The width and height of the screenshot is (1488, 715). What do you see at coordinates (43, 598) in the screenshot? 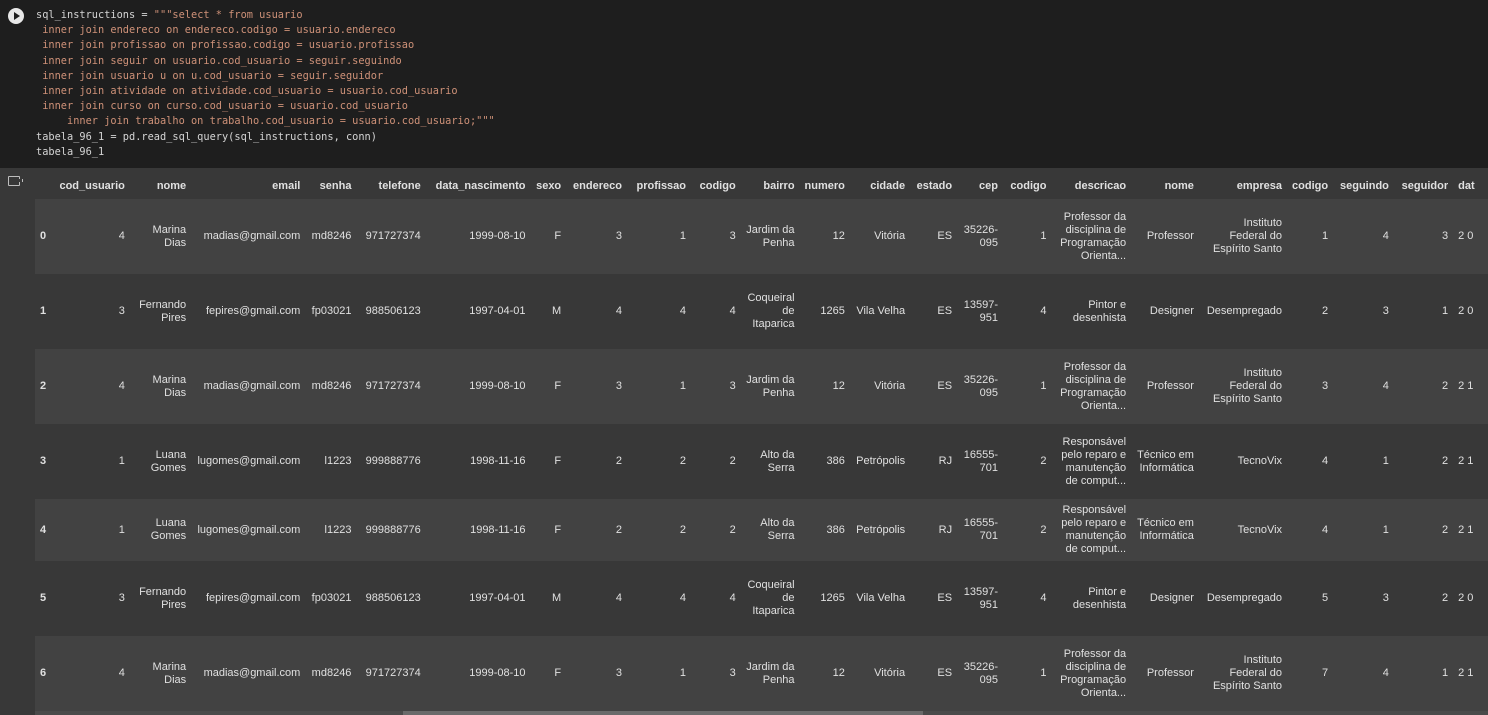
I see `row-index: 5` at bounding box center [43, 598].